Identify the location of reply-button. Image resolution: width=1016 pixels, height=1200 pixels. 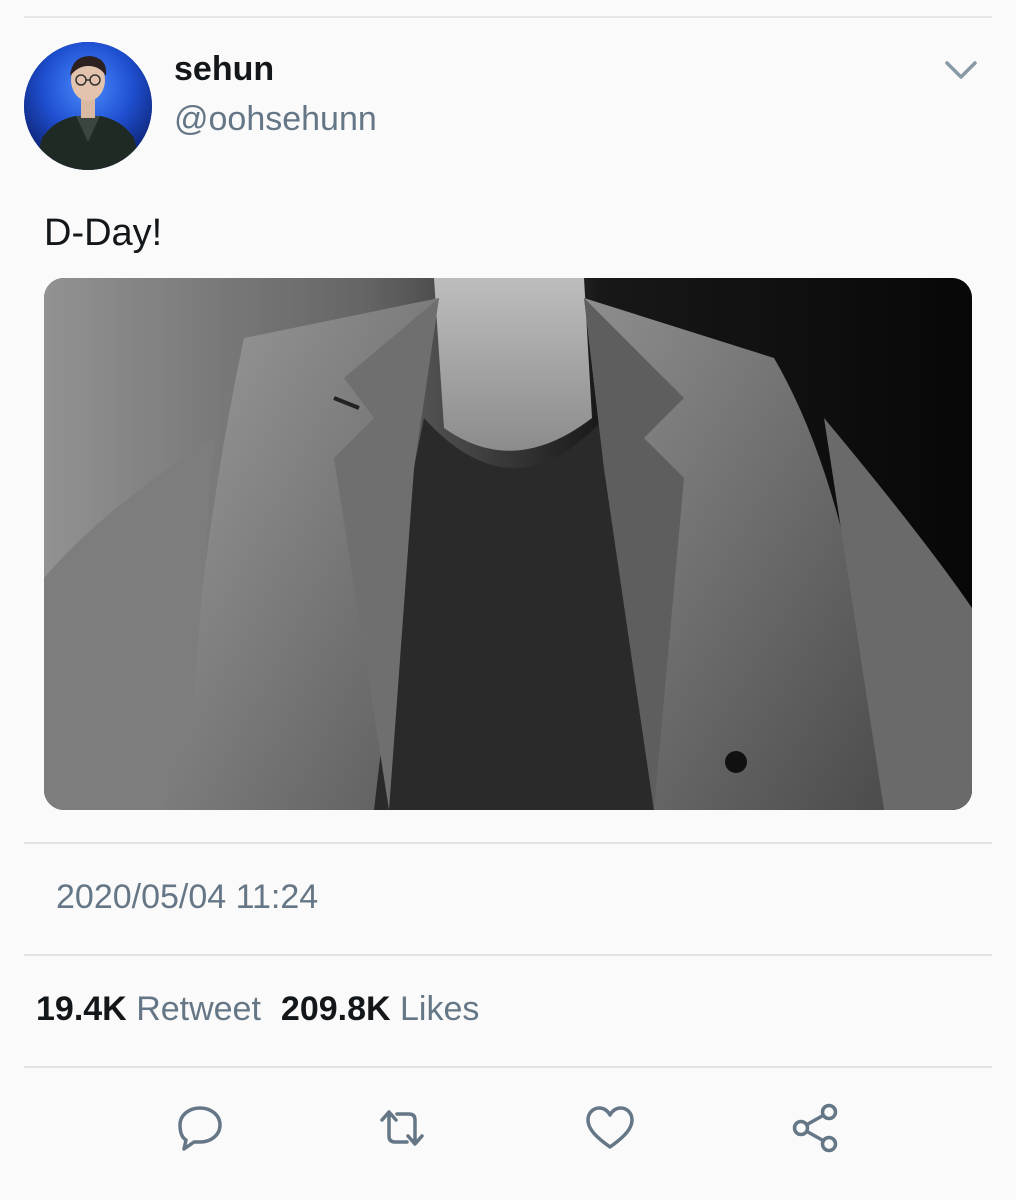
(200, 1128).